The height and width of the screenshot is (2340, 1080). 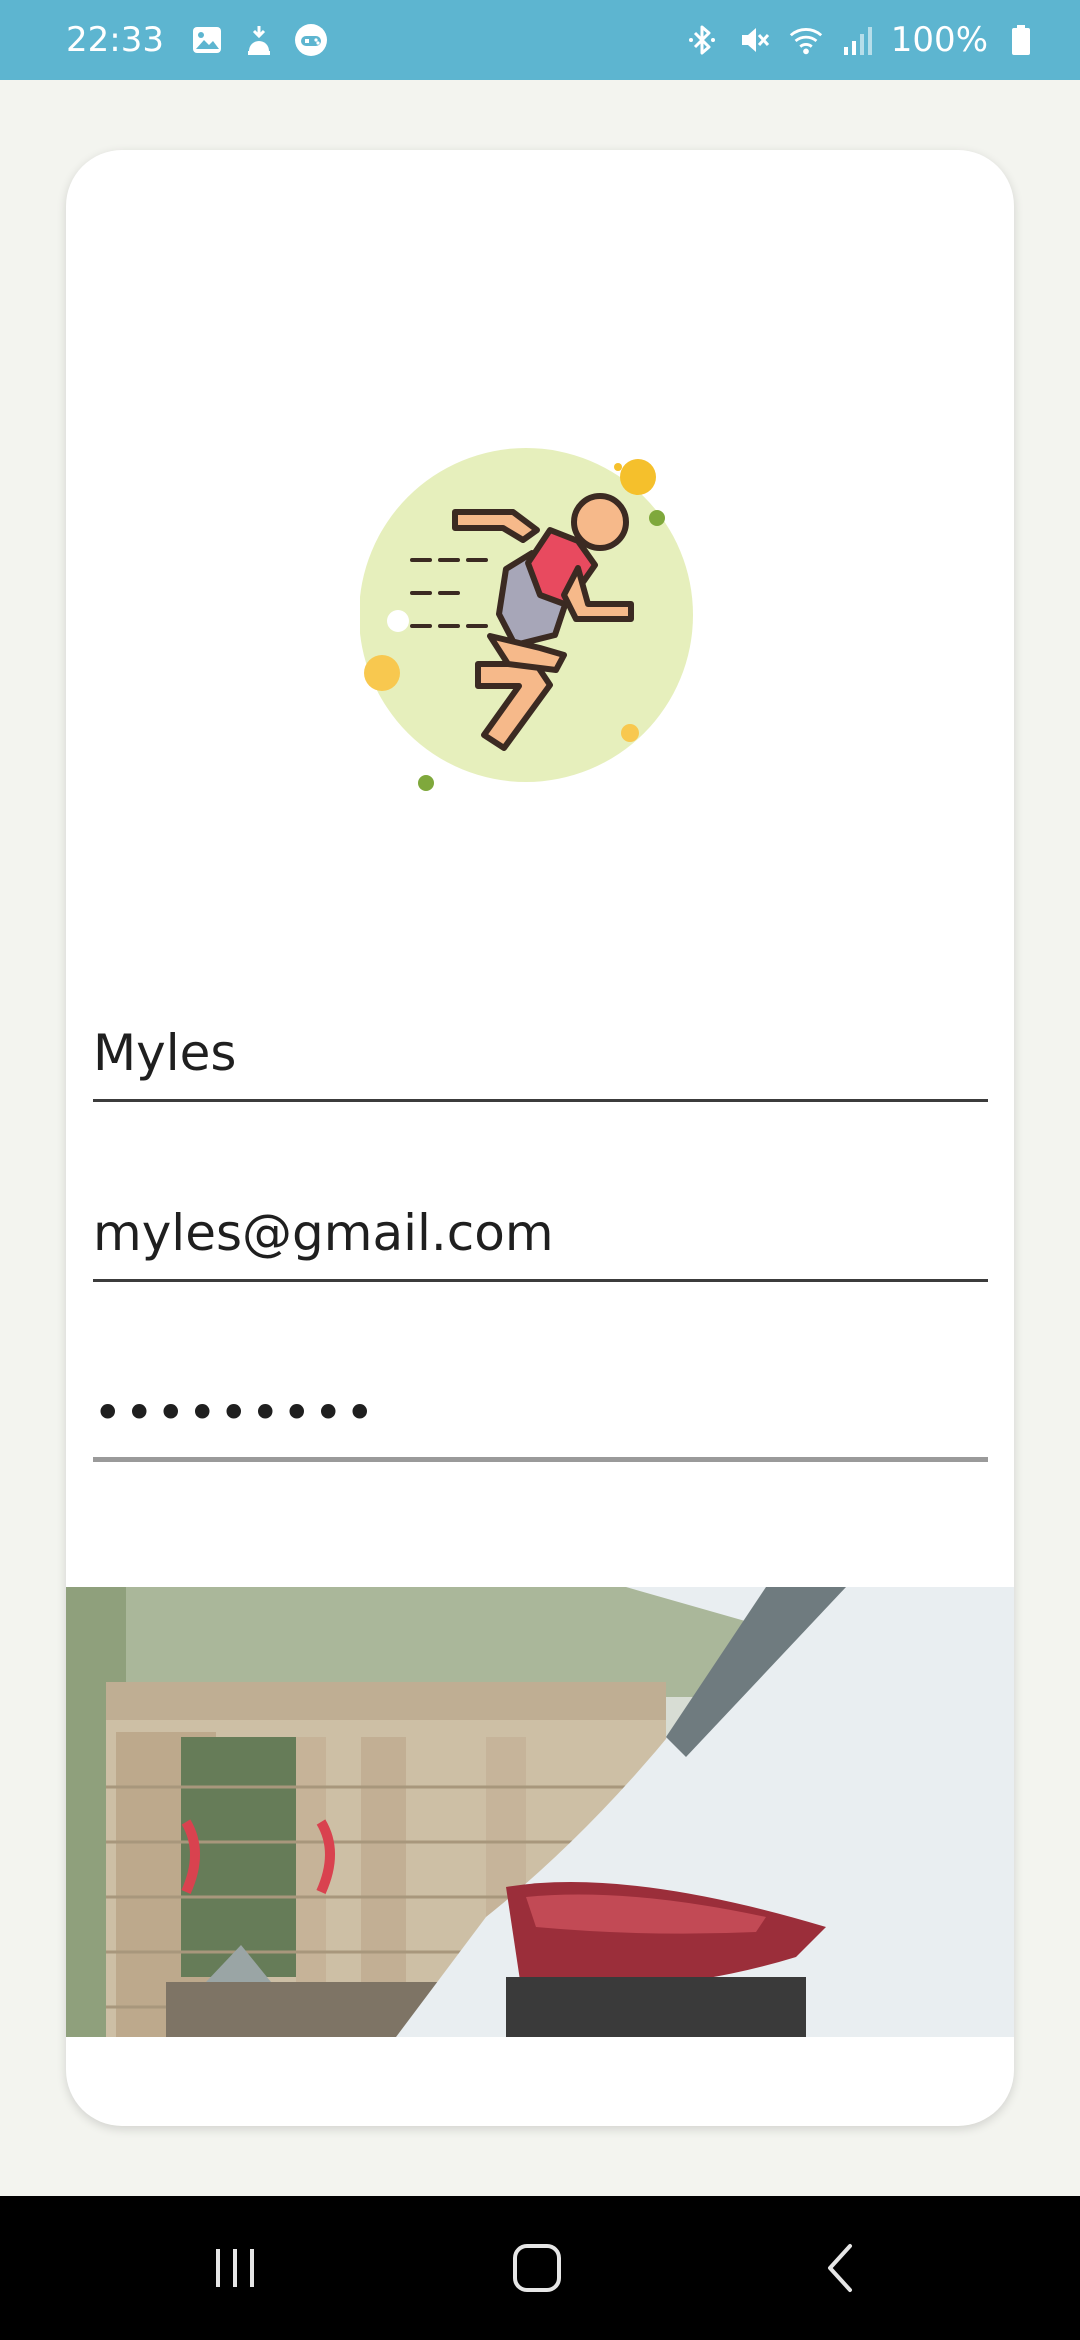 What do you see at coordinates (115, 40) in the screenshot?
I see `status-time: 22:33` at bounding box center [115, 40].